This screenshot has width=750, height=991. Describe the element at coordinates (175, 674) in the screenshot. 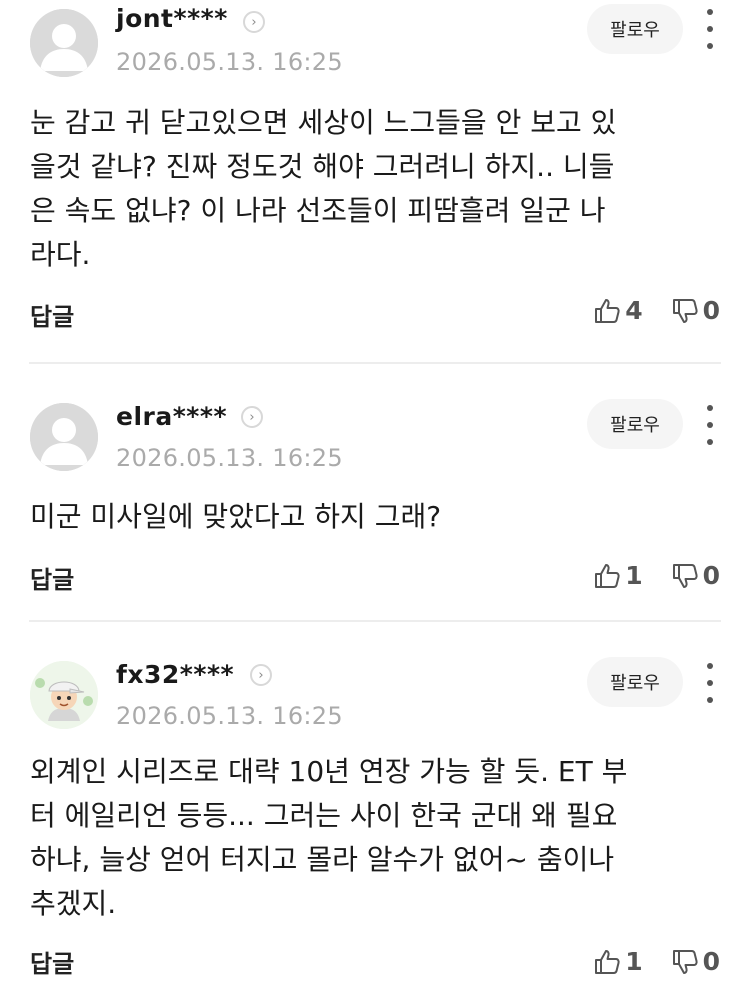

I see `username: fx32****` at that location.